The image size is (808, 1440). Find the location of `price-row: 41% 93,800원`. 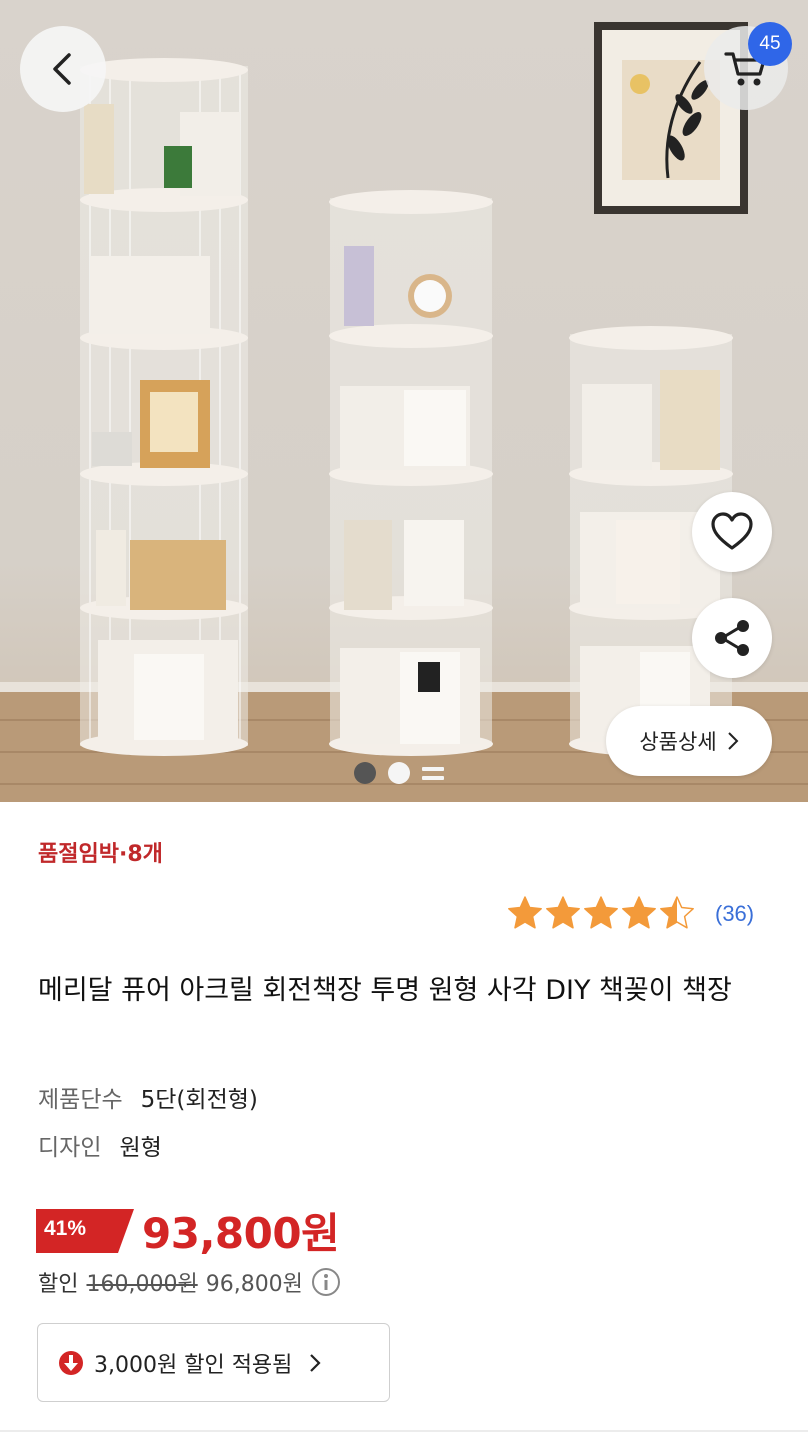

price-row: 41% 93,800원 is located at coordinates (188, 1230).